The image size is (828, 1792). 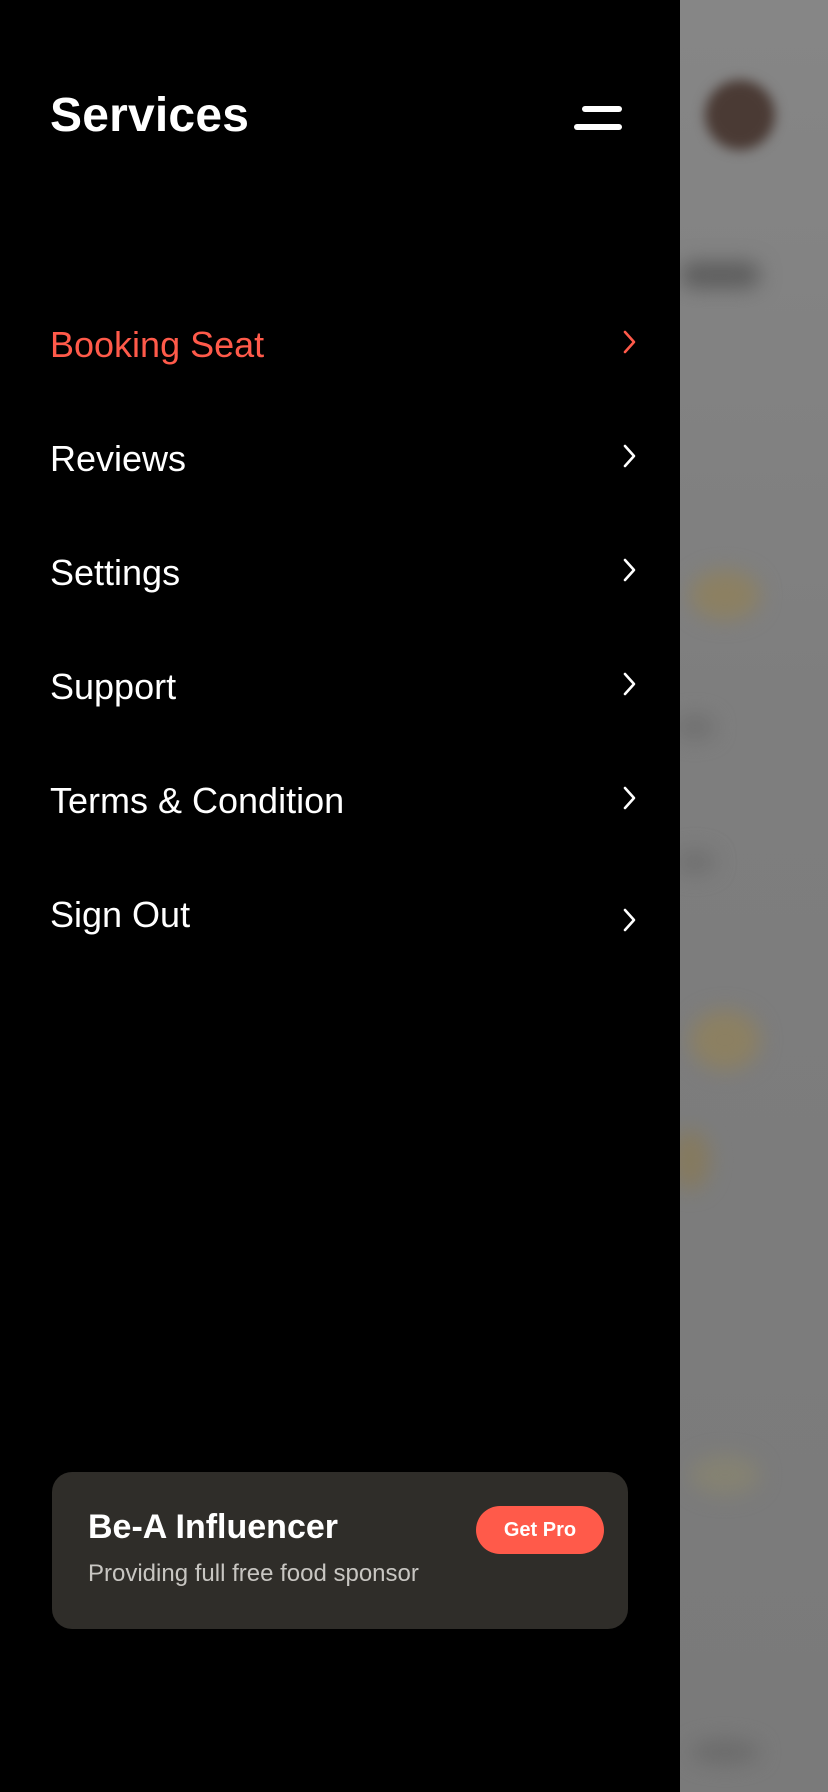 What do you see at coordinates (150, 115) in the screenshot?
I see `drawer-title: Services` at bounding box center [150, 115].